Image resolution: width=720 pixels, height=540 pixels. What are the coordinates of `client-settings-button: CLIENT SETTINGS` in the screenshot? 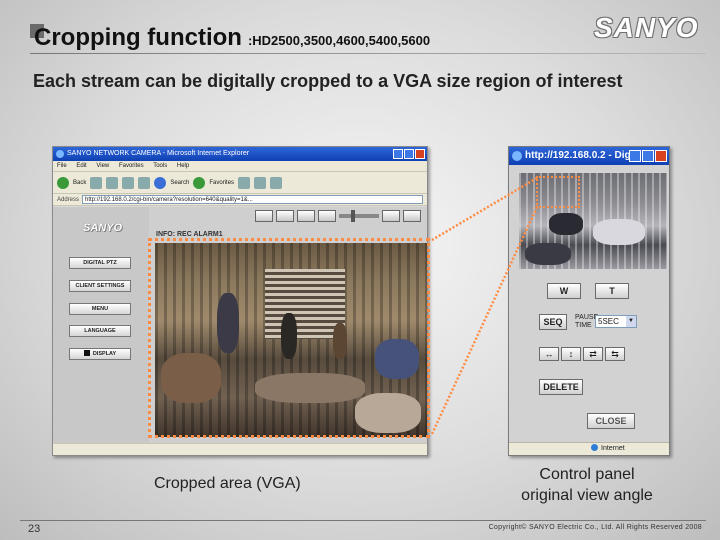 It's located at (100, 286).